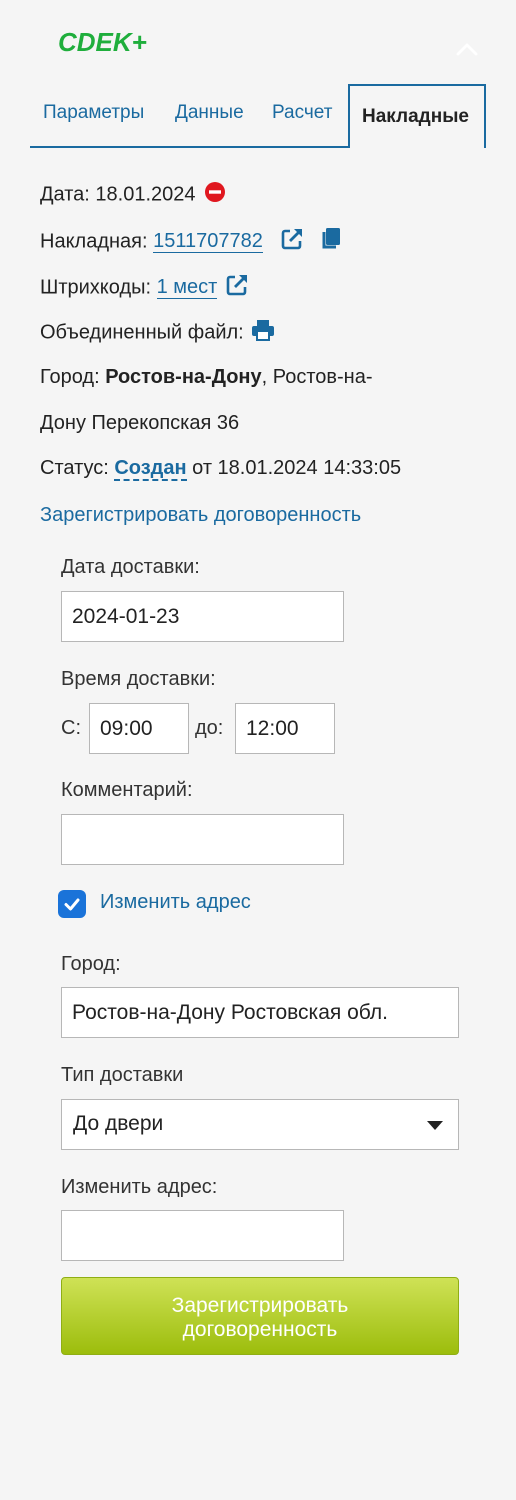 This screenshot has height=1500, width=516. Describe the element at coordinates (142, 332) in the screenshot. I see `merged-file-label: Объединенный файл:` at that location.